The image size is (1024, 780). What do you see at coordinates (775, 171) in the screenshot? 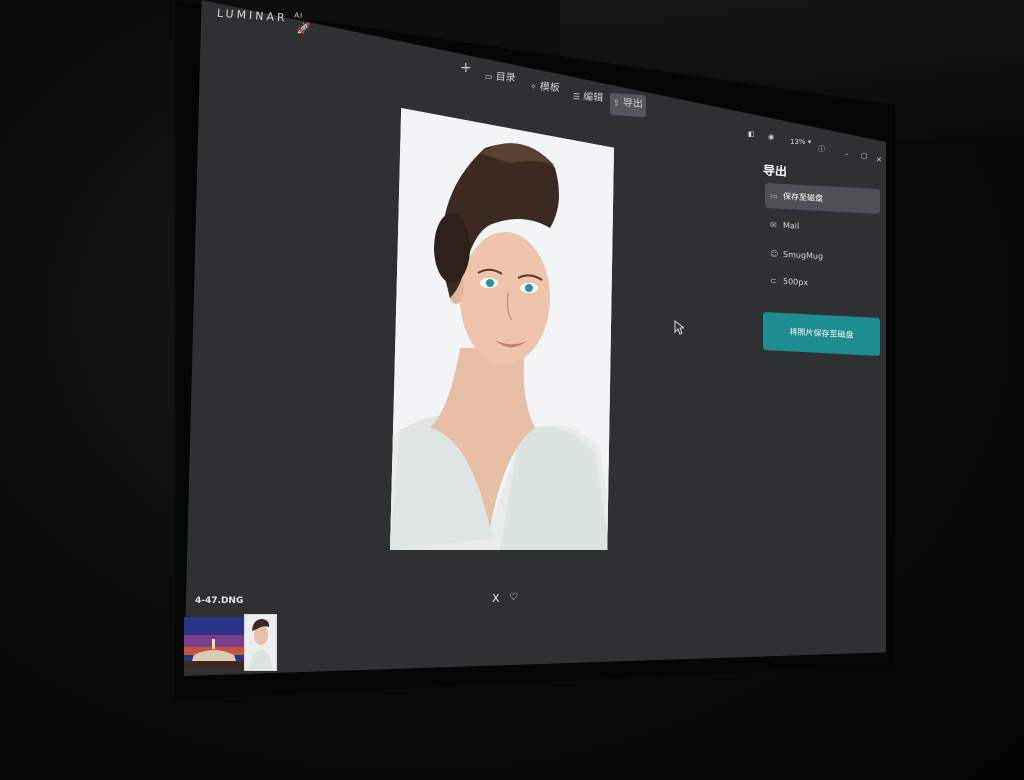
I see `export-panel-title: 导出` at bounding box center [775, 171].